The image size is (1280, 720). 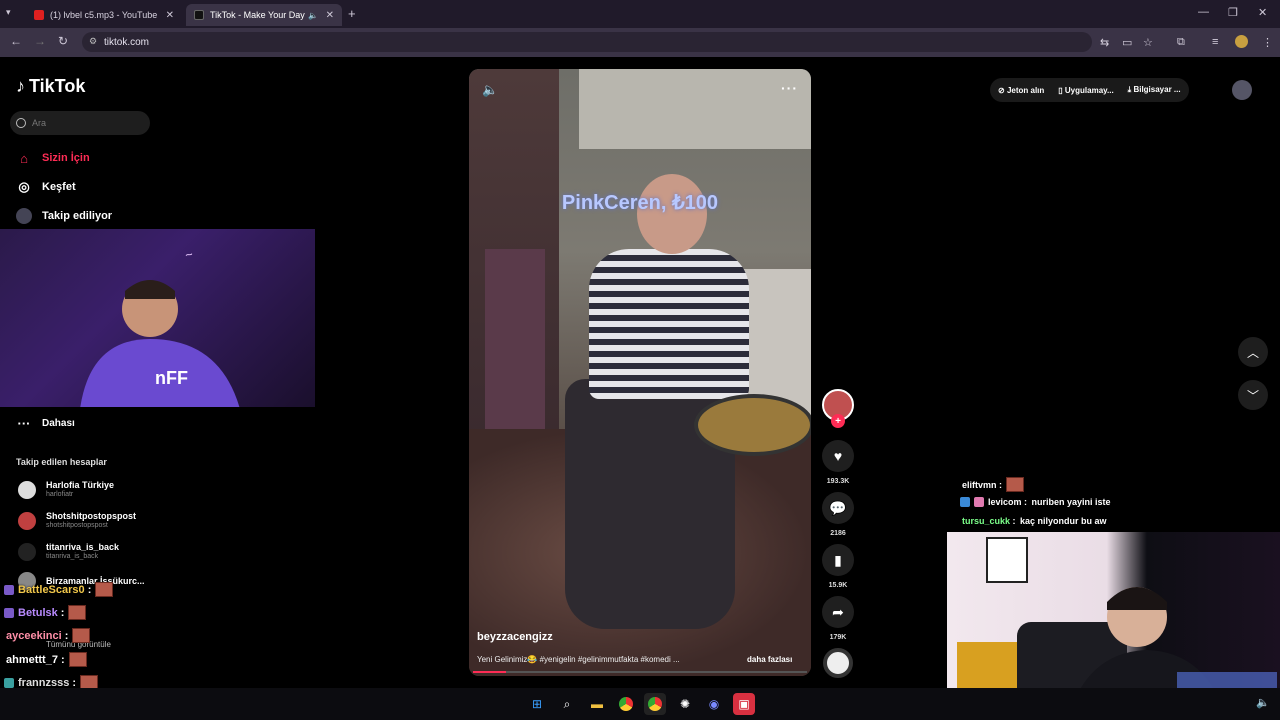 What do you see at coordinates (838, 663) in the screenshot?
I see `sound-disc-icon` at bounding box center [838, 663].